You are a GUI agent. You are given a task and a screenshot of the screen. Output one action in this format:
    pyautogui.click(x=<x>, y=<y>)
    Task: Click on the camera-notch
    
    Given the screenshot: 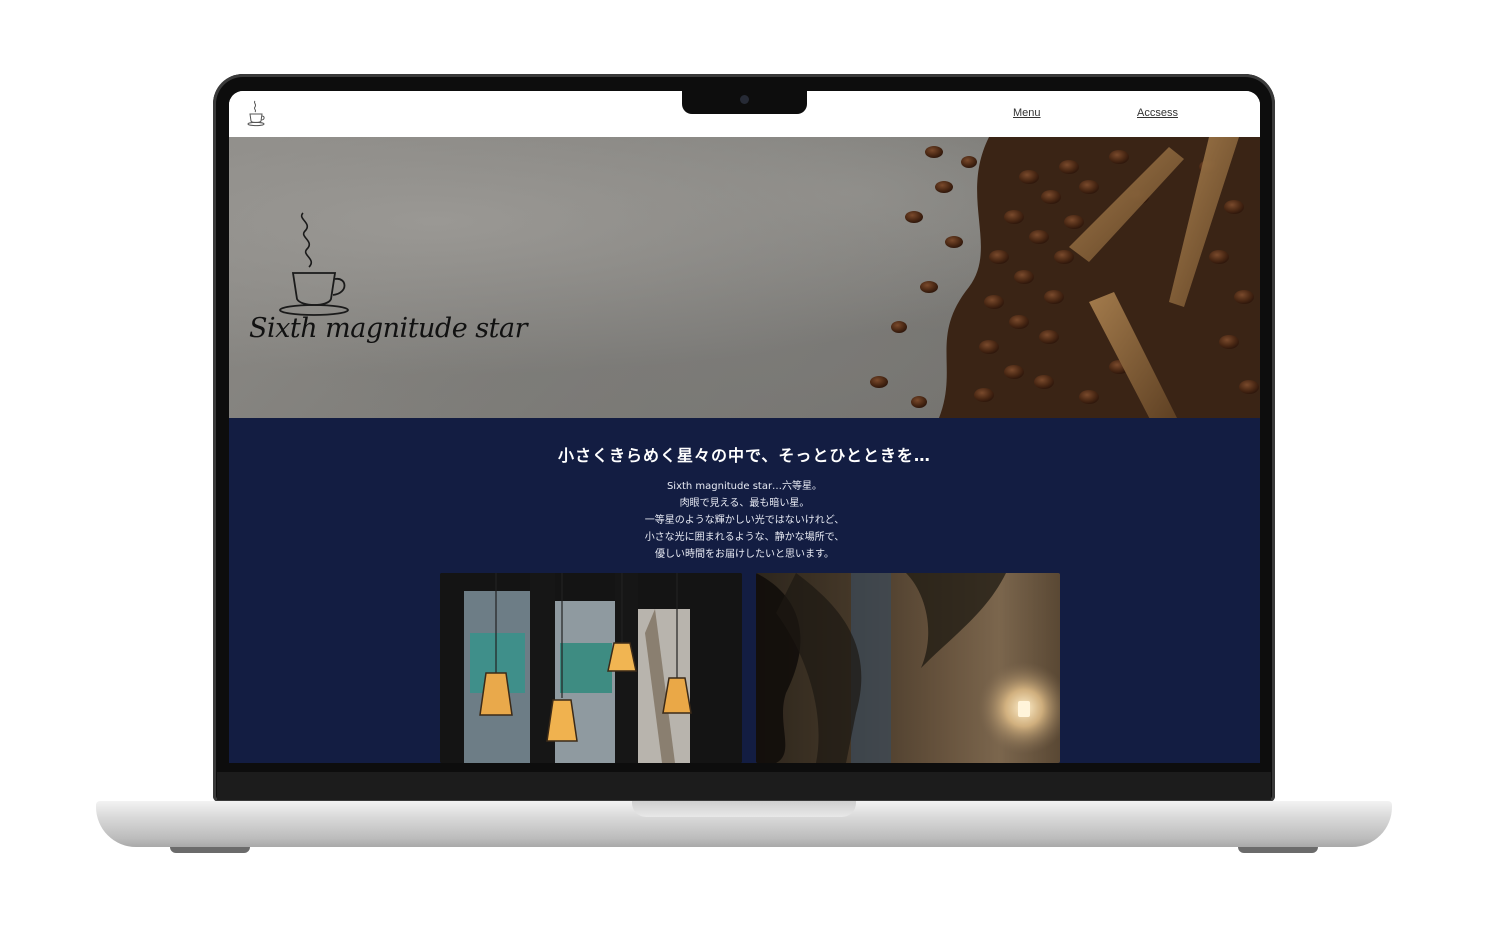 What is the action you would take?
    pyautogui.click(x=744, y=102)
    